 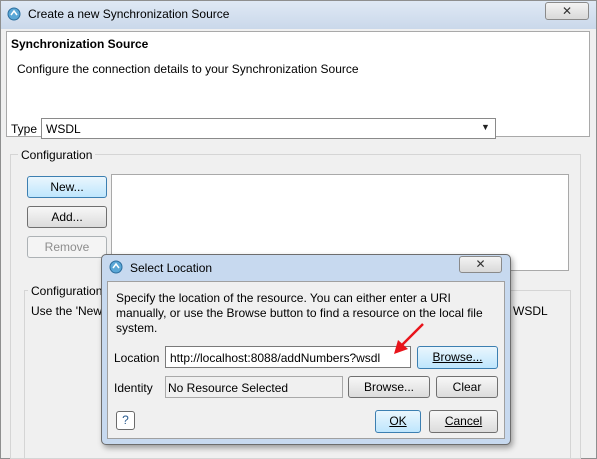 I want to click on type-select-value: WSDL, so click(x=63, y=129).